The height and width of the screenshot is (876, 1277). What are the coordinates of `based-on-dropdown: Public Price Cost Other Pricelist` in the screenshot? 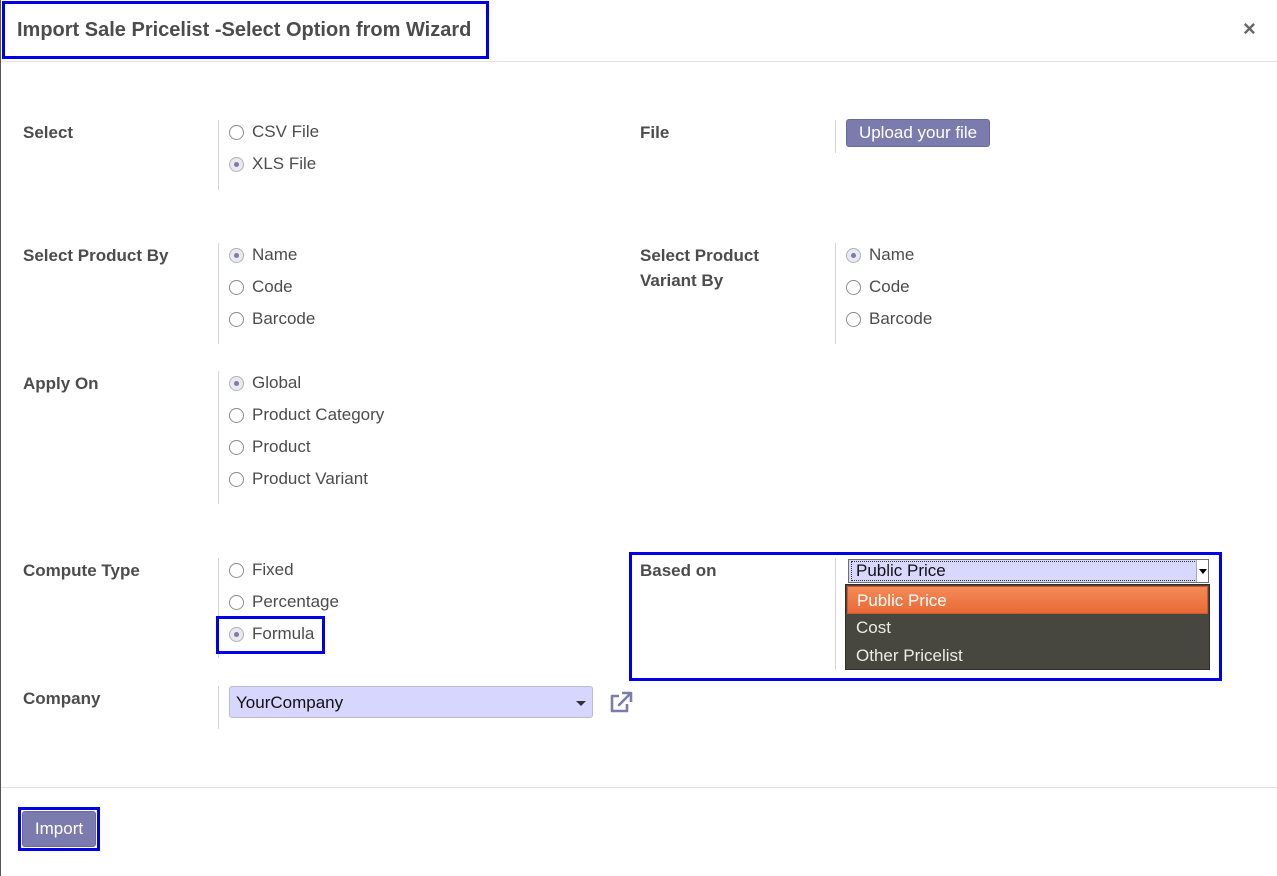 It's located at (1027, 627).